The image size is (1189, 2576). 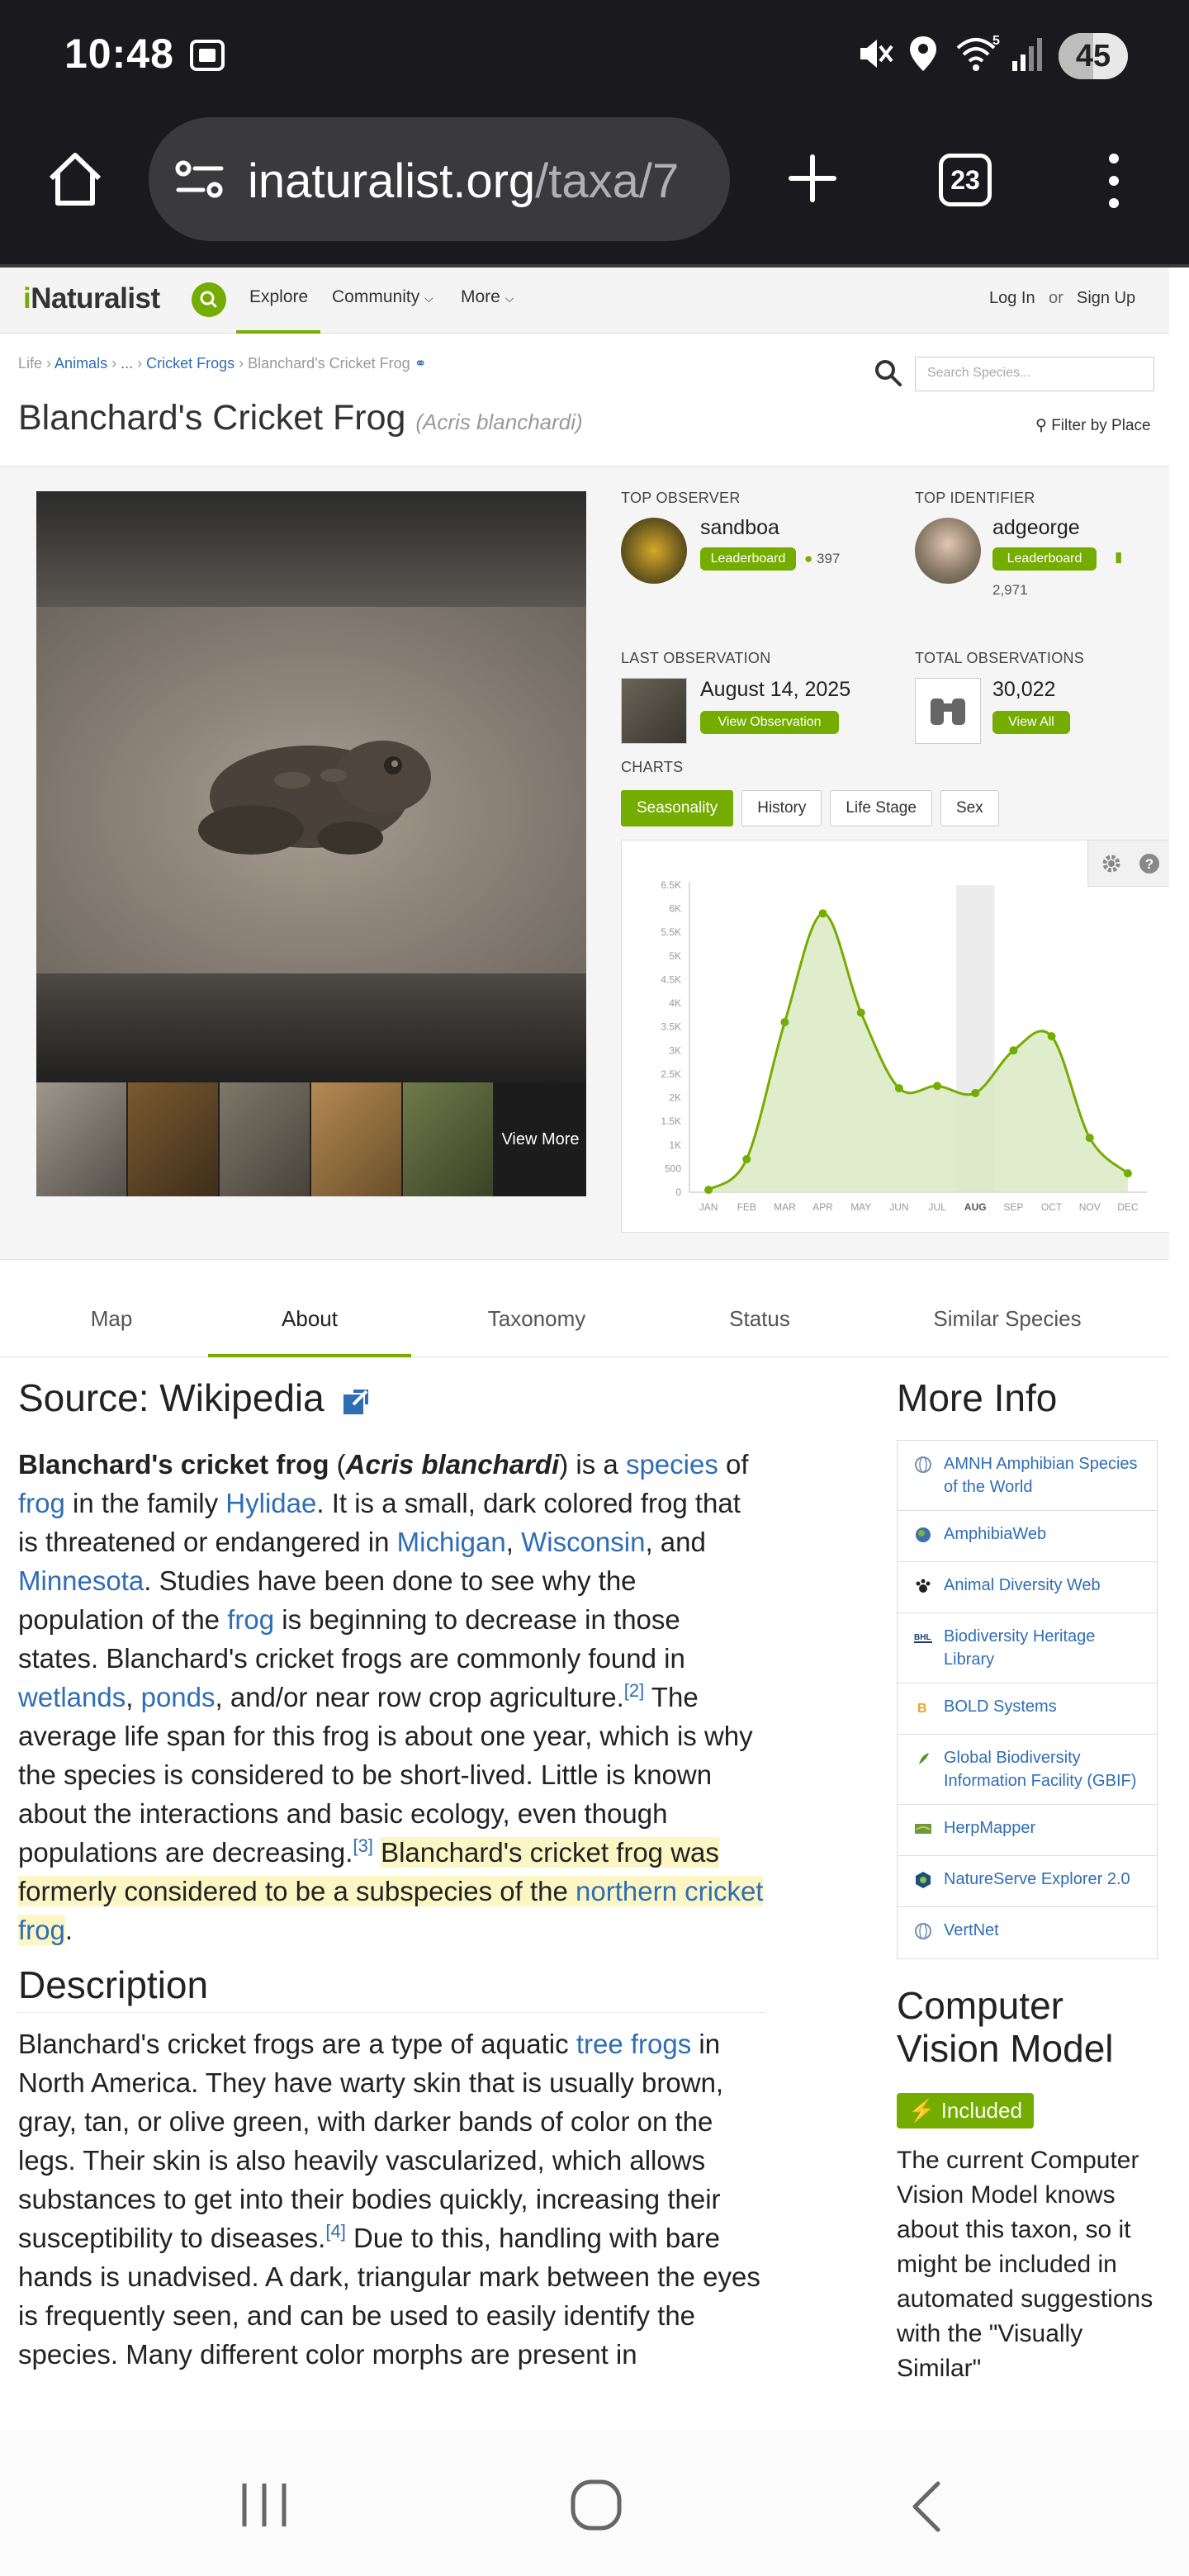 What do you see at coordinates (1093, 56) in the screenshot?
I see `battery-level: 45` at bounding box center [1093, 56].